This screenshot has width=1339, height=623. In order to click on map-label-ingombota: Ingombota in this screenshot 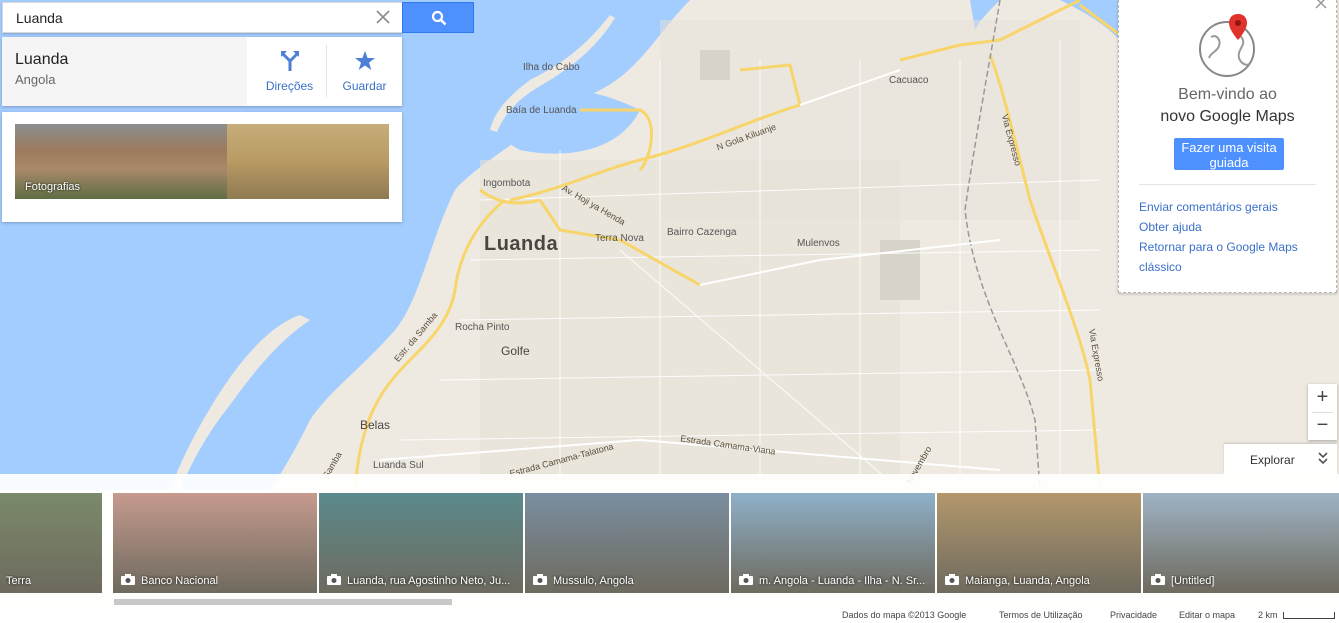, I will do `click(507, 183)`.